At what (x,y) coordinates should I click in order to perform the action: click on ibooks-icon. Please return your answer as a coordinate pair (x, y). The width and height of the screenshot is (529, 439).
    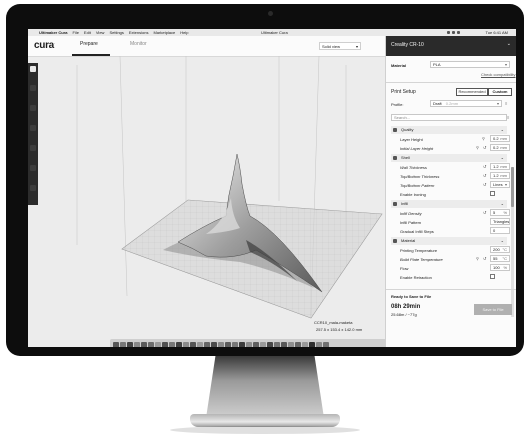
    Looking at the image, I should click on (207, 344).